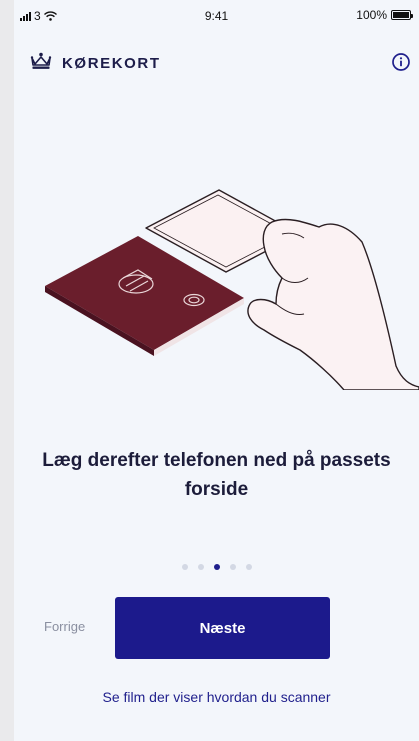 The image size is (419, 741). What do you see at coordinates (333, 304) in the screenshot?
I see `hand-image` at bounding box center [333, 304].